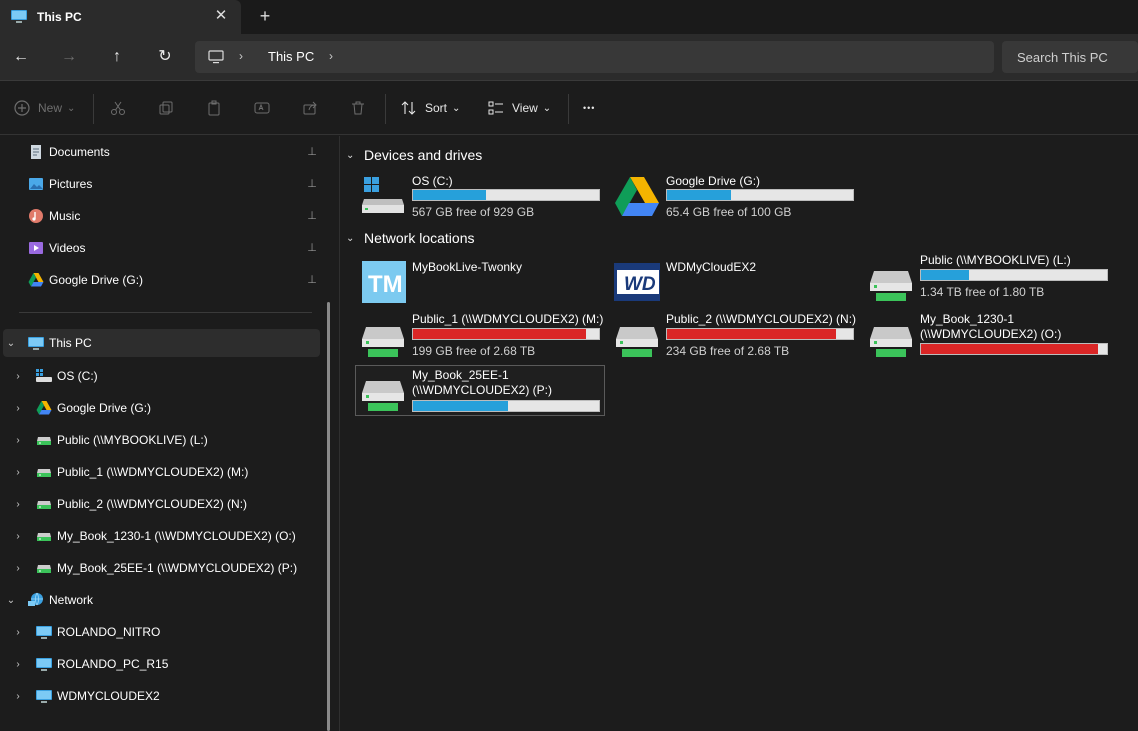 This screenshot has height=731, width=1138. What do you see at coordinates (160, 504) in the screenshot?
I see `sidebar-item-drive-n: › Public_2 (\\WDMYCLOUDEX2) (N:)` at bounding box center [160, 504].